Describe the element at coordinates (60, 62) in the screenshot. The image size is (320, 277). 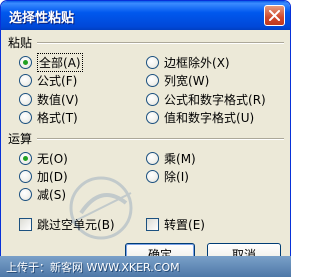
I see `option-label: 全部(A)` at that location.